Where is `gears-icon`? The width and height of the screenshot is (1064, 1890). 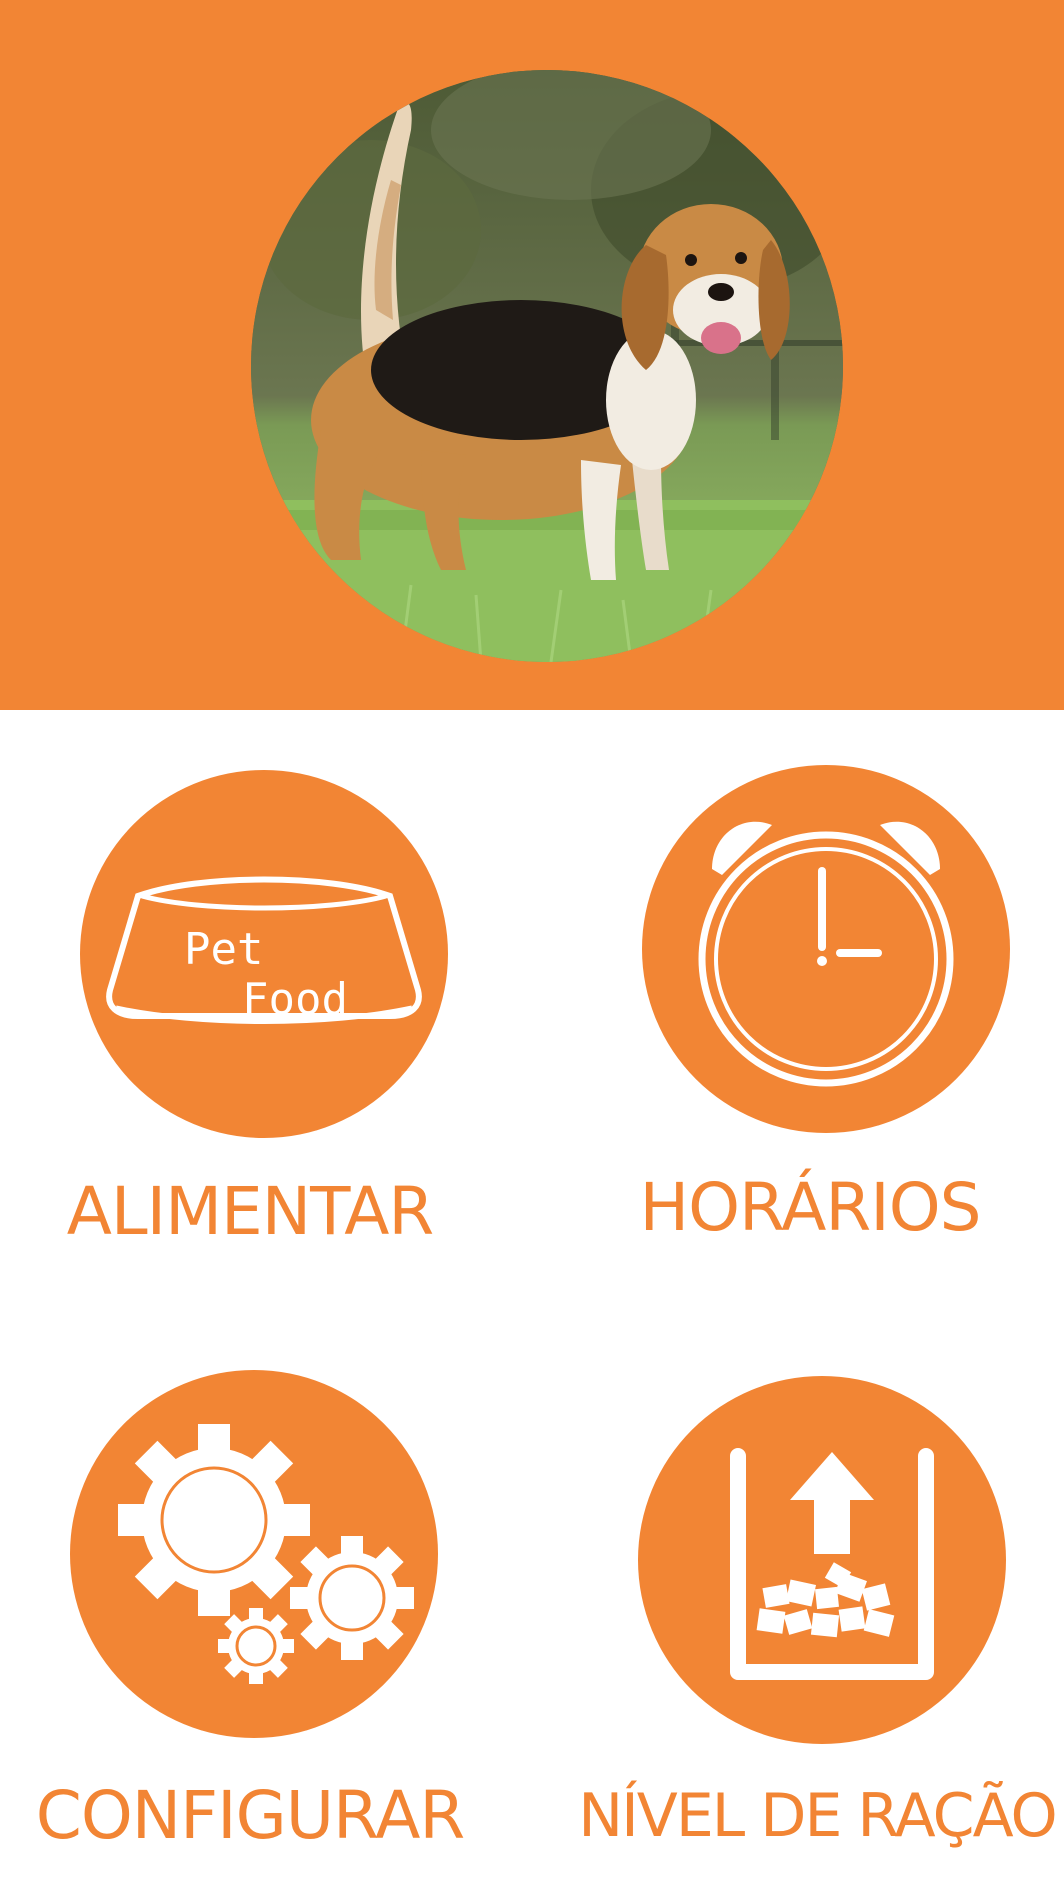 gears-icon is located at coordinates (266, 1554).